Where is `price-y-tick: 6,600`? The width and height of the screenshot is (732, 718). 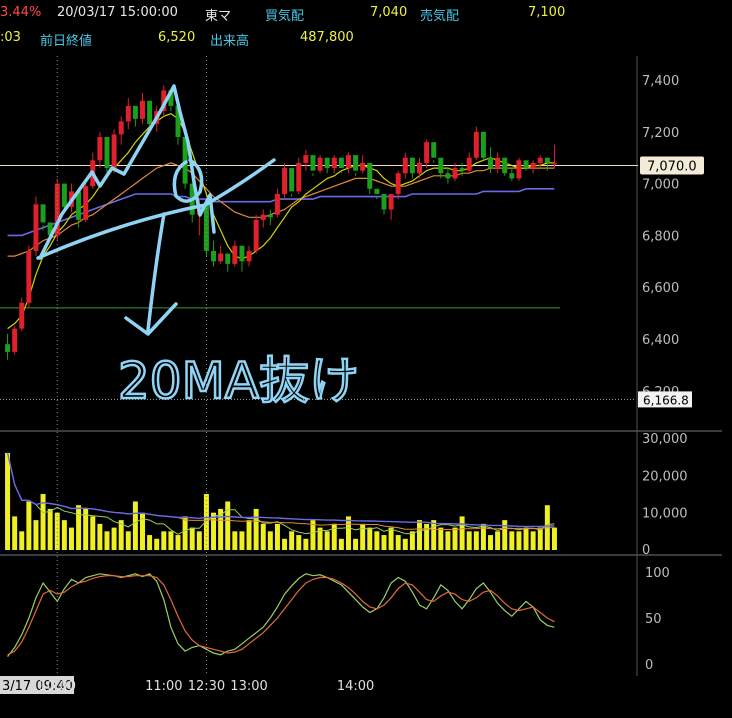
price-y-tick: 6,600 is located at coordinates (660, 288).